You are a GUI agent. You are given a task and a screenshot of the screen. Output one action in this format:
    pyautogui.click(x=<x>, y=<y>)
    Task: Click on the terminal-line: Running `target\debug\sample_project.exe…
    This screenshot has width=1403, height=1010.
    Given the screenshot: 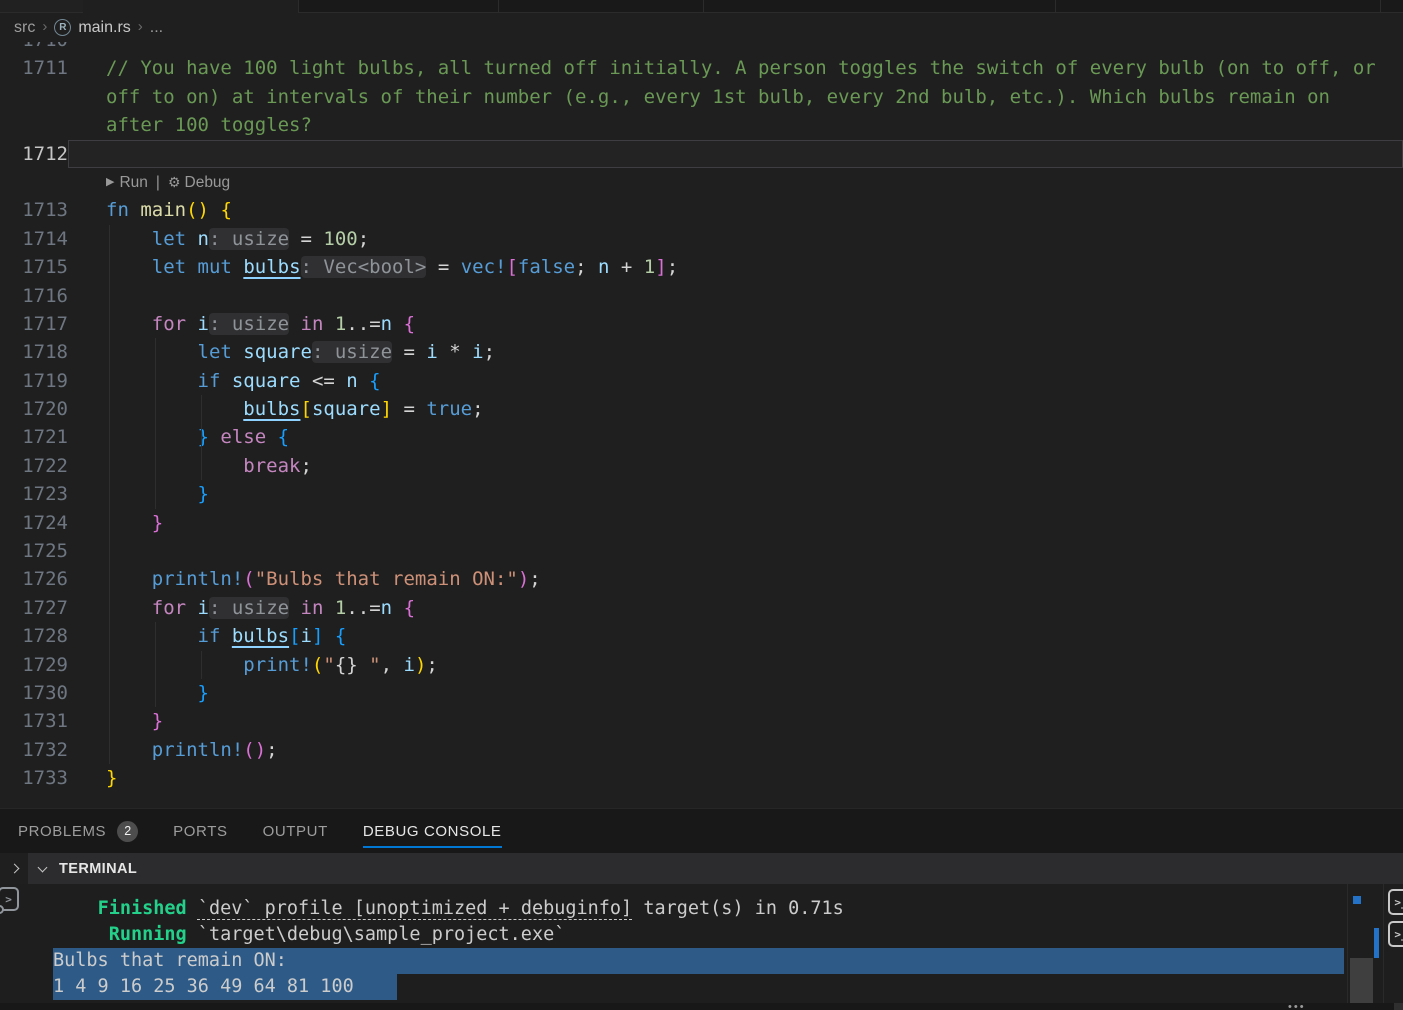 What is the action you would take?
    pyautogui.click(x=701, y=935)
    